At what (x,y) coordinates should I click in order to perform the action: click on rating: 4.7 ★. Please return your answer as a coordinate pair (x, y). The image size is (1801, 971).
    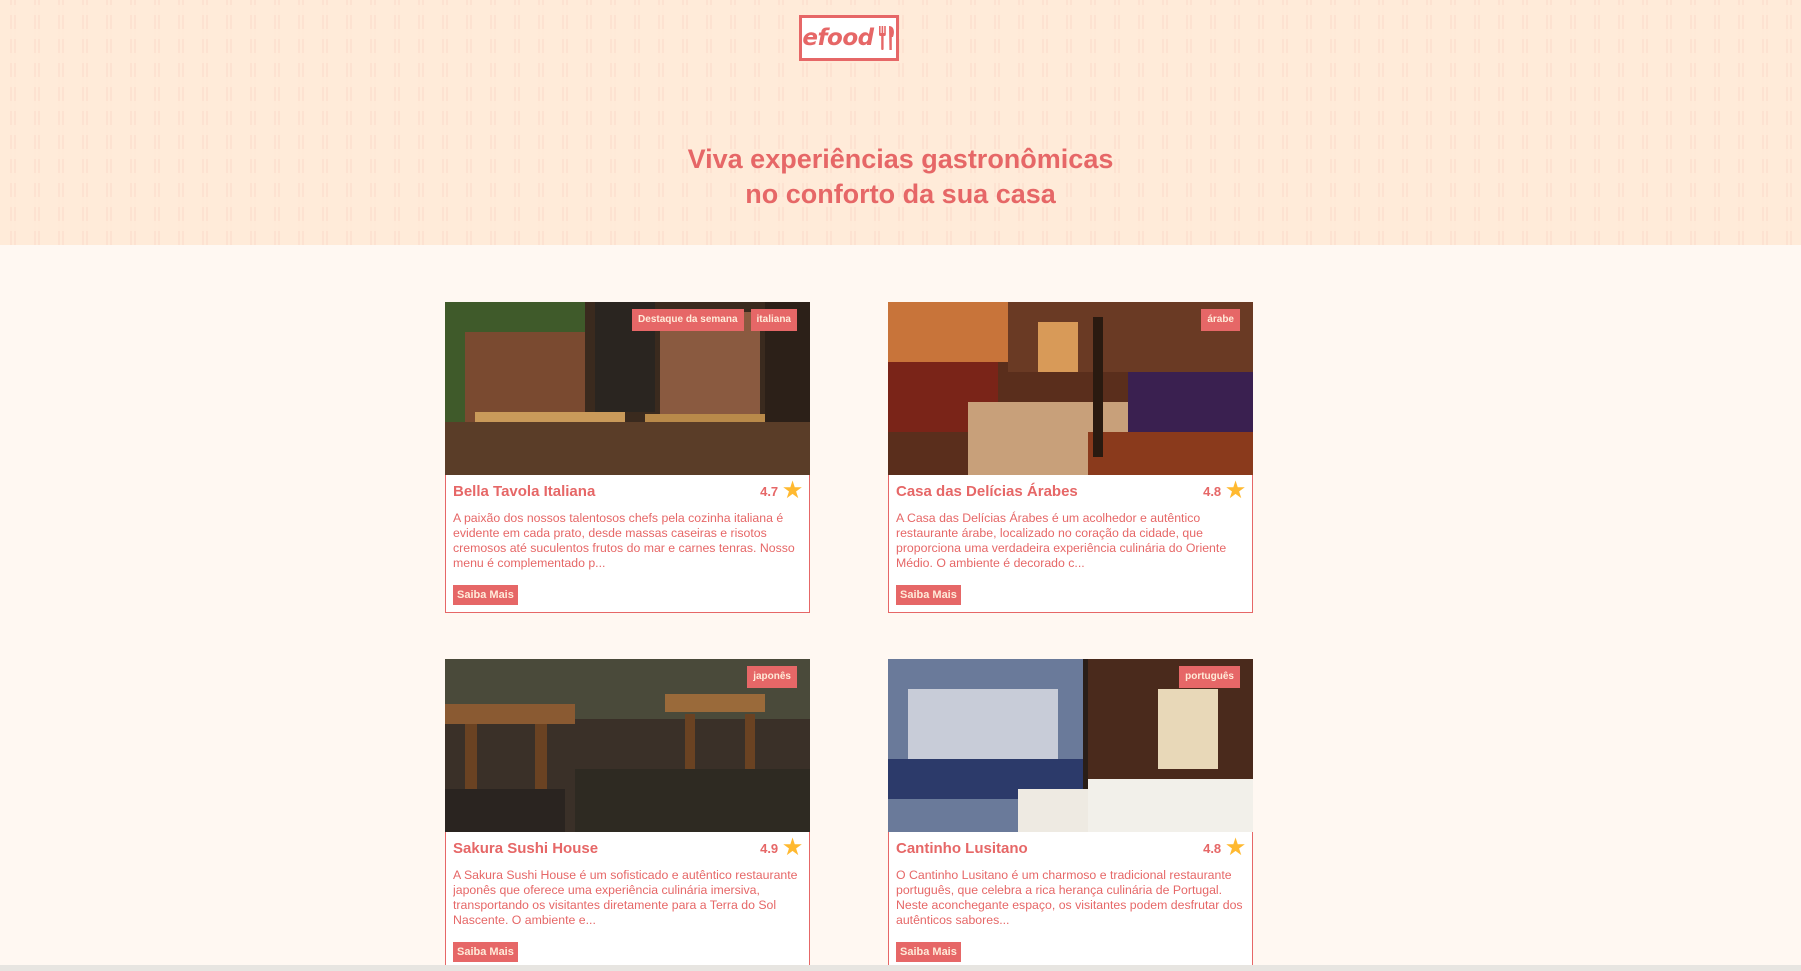
    Looking at the image, I should click on (781, 490).